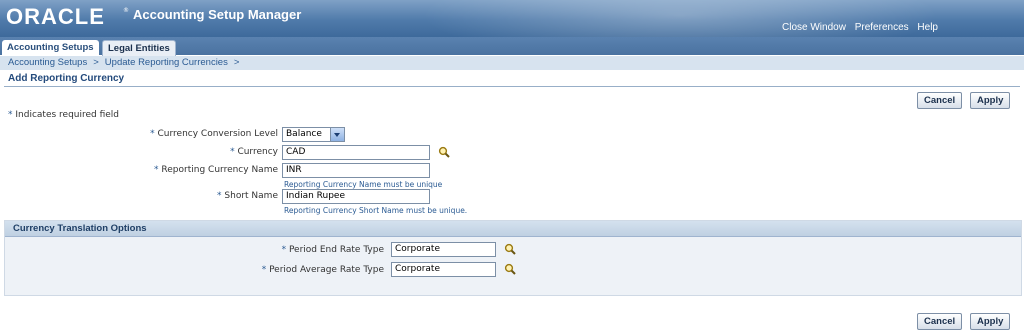  Describe the element at coordinates (80, 228) in the screenshot. I see `translation-section-title: Currency Translation Options` at that location.